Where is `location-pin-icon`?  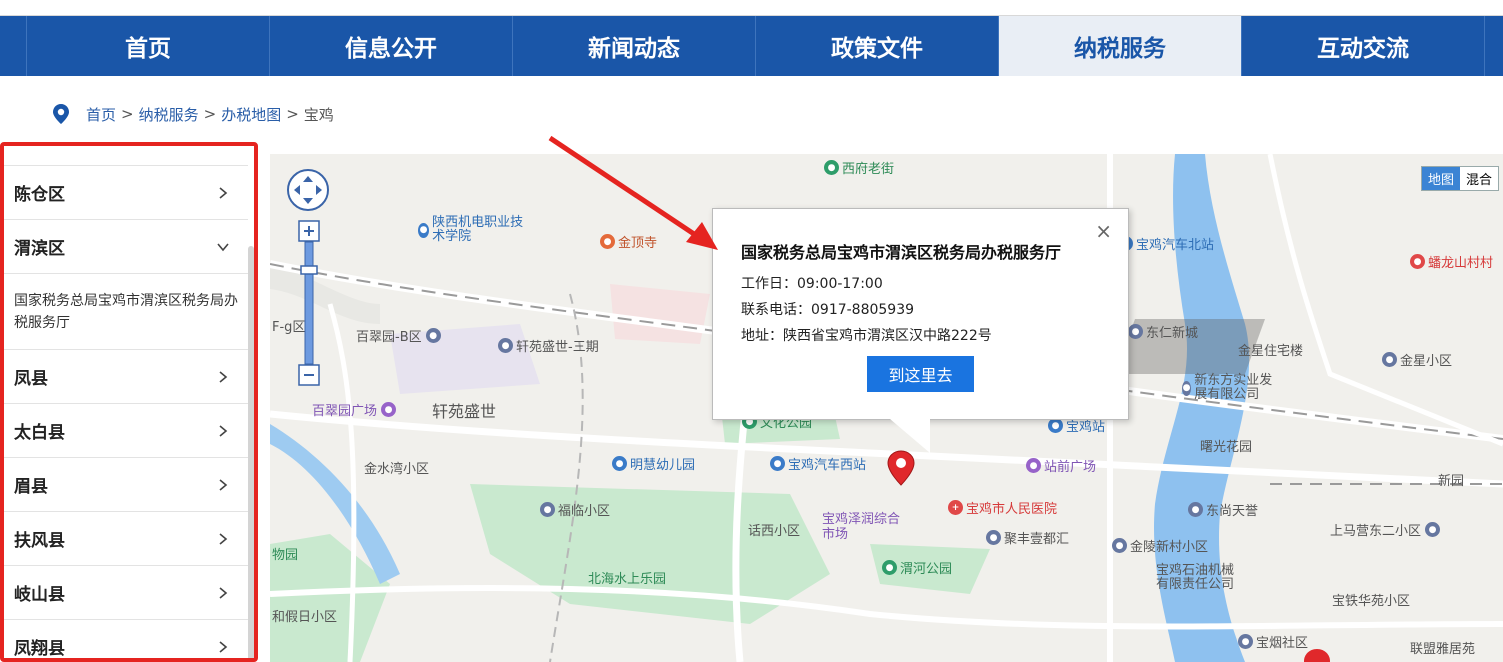
location-pin-icon is located at coordinates (61, 114).